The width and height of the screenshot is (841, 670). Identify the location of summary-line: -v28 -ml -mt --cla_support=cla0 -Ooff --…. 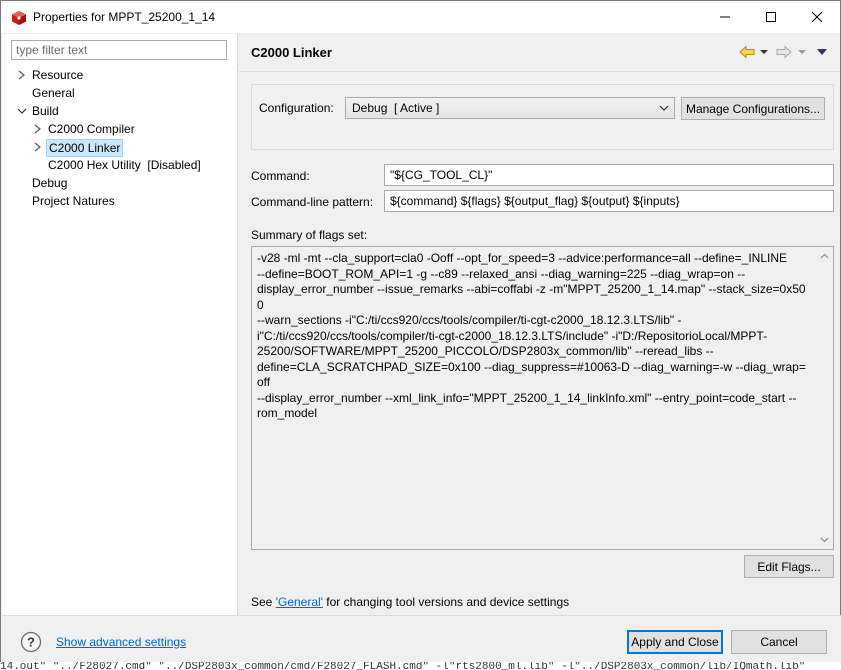
(522, 258).